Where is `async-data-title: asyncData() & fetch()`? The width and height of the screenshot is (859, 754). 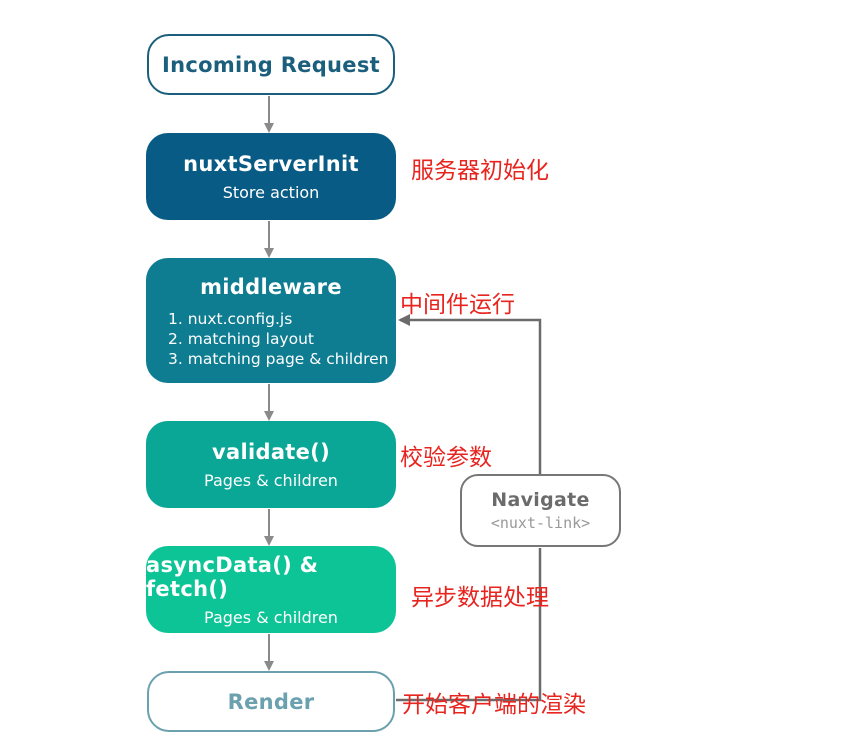 async-data-title: asyncData() & fetch() is located at coordinates (232, 576).